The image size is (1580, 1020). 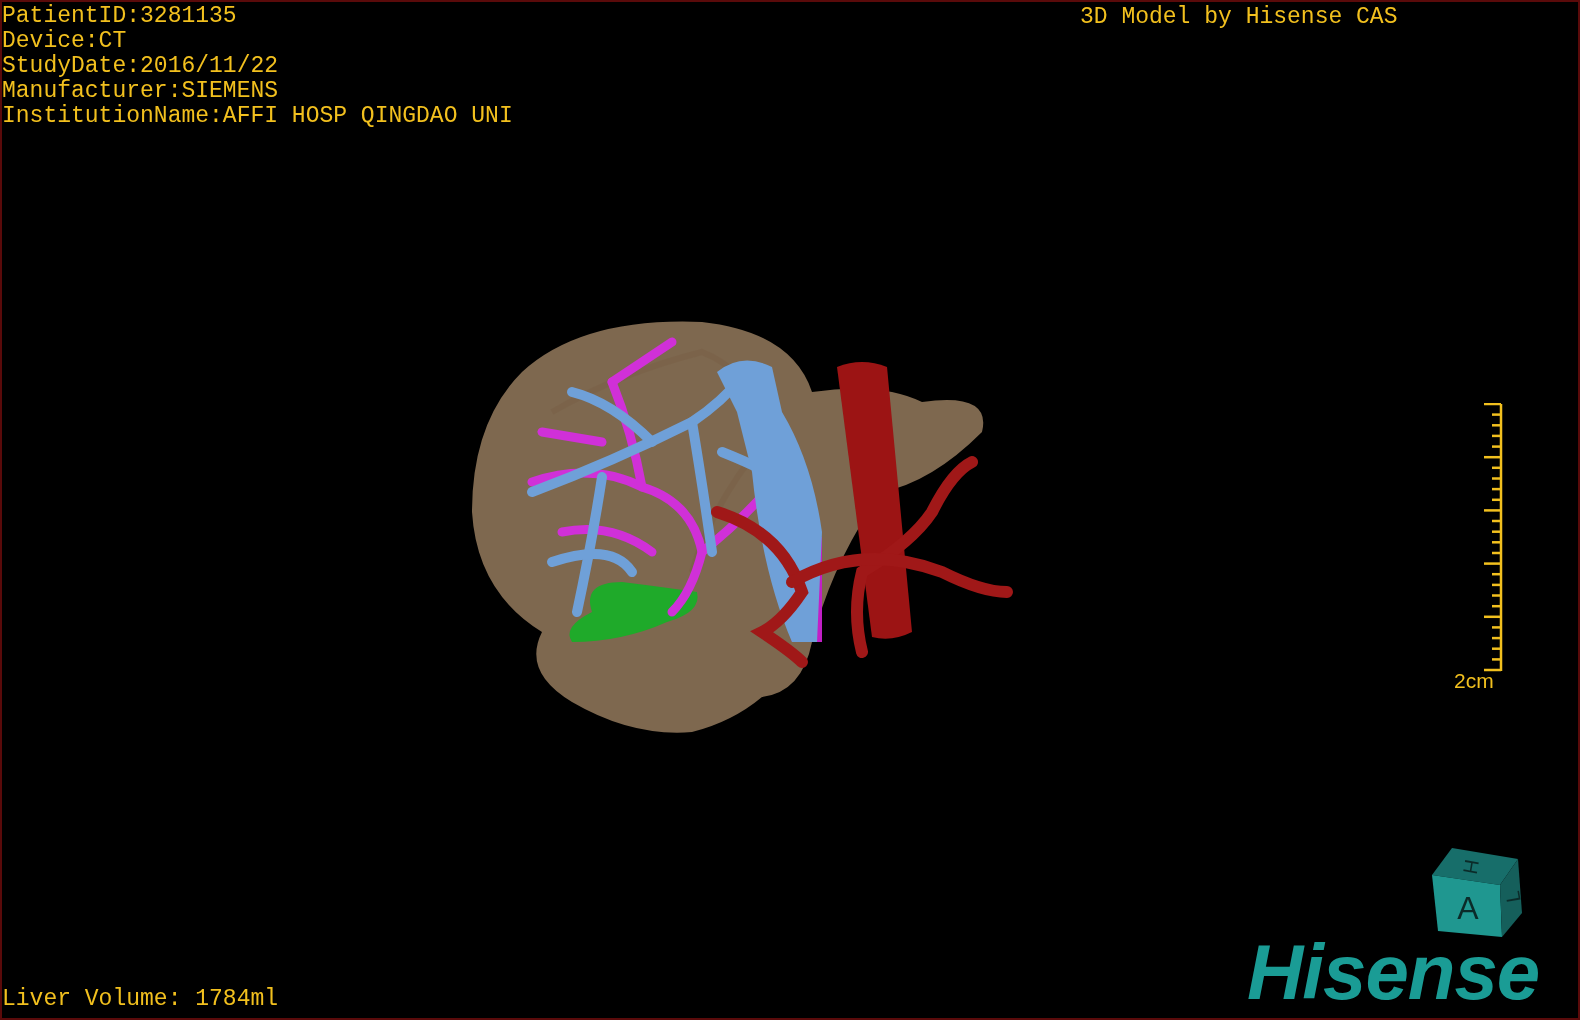 What do you see at coordinates (257, 116) in the screenshot?
I see `info-line: InstitutionName:AFFI HOSP QINGDAO UNI` at bounding box center [257, 116].